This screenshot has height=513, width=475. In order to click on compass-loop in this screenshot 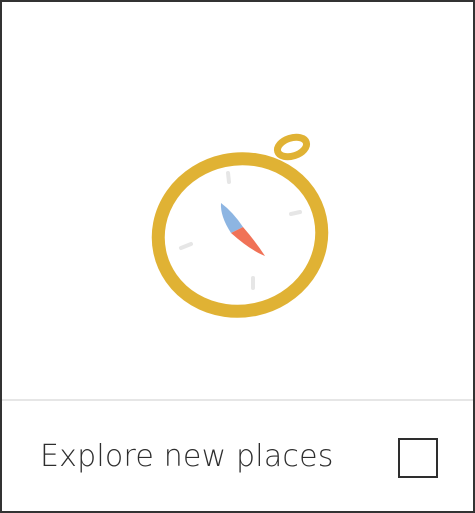, I will do `click(292, 147)`.